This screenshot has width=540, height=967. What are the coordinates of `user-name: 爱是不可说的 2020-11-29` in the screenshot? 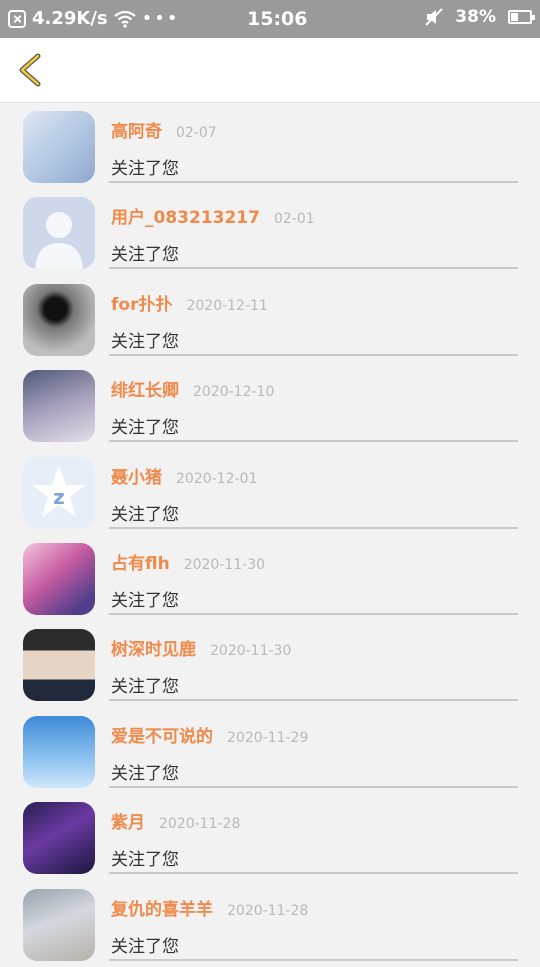 It's located at (209, 734).